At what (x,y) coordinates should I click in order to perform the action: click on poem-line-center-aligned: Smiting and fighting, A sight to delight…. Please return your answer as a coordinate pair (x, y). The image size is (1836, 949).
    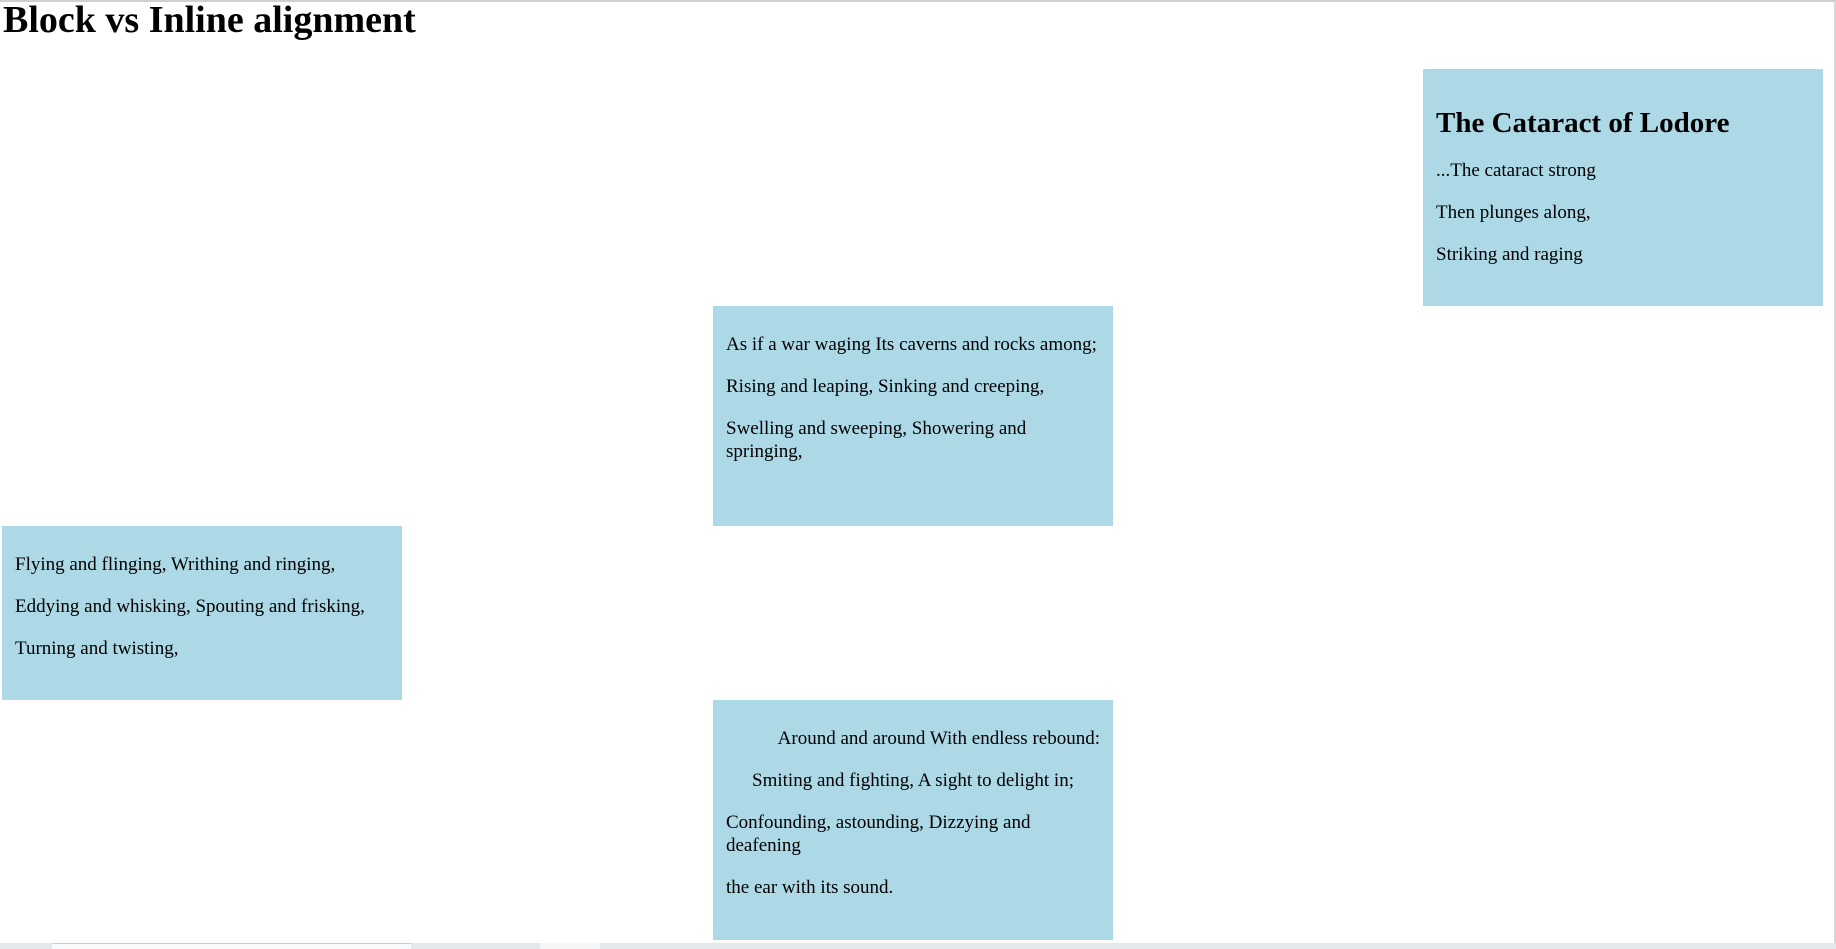
    Looking at the image, I should click on (913, 780).